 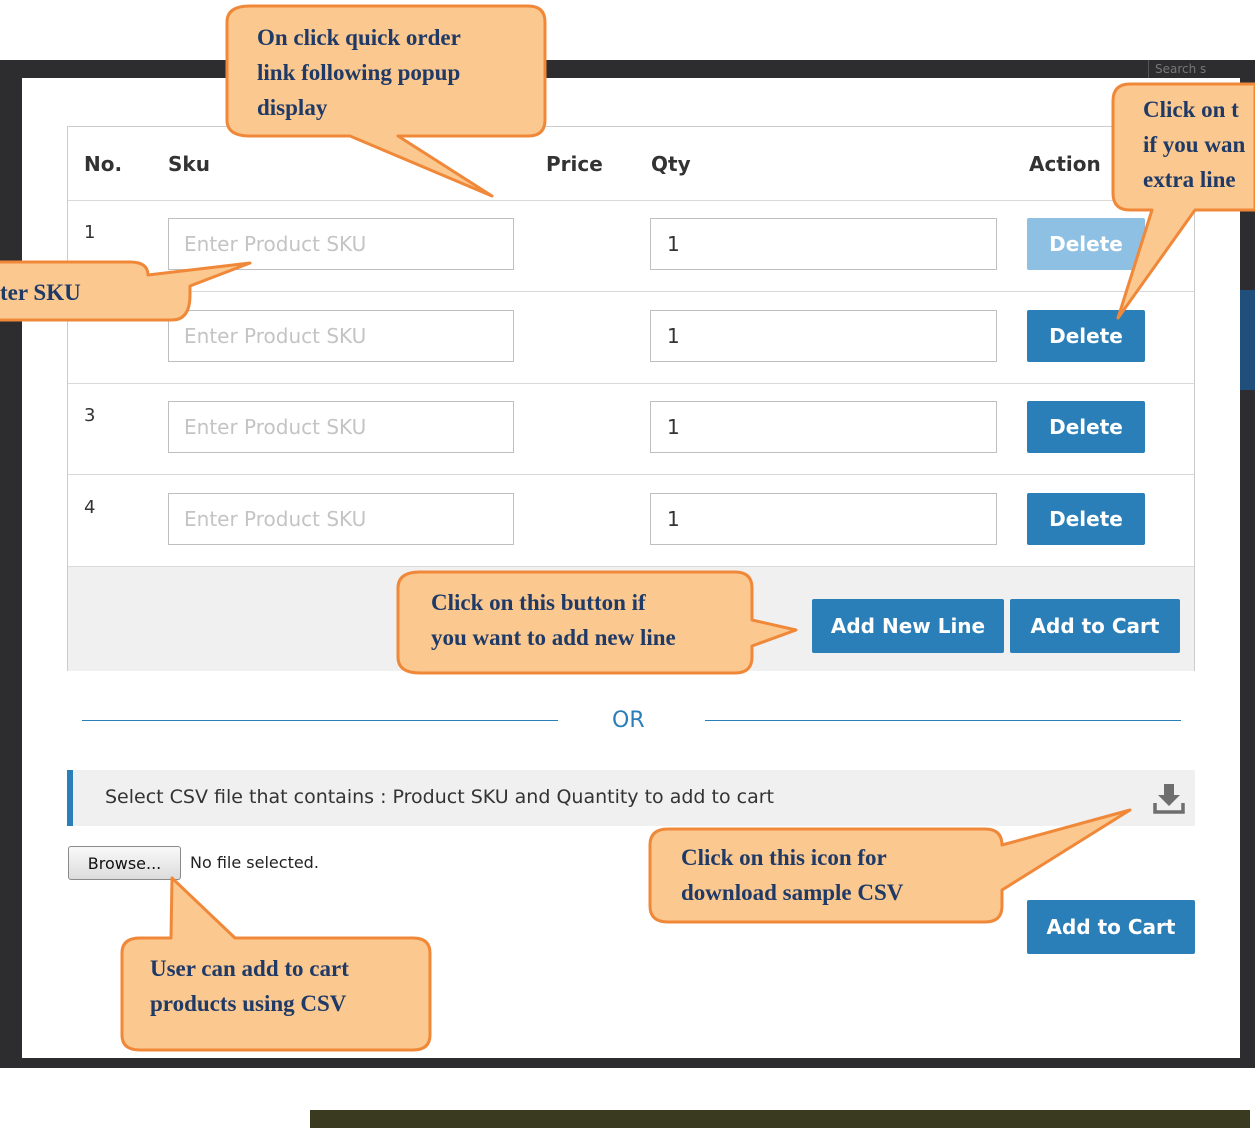 I want to click on callout-line: ter SKU, so click(x=40, y=292).